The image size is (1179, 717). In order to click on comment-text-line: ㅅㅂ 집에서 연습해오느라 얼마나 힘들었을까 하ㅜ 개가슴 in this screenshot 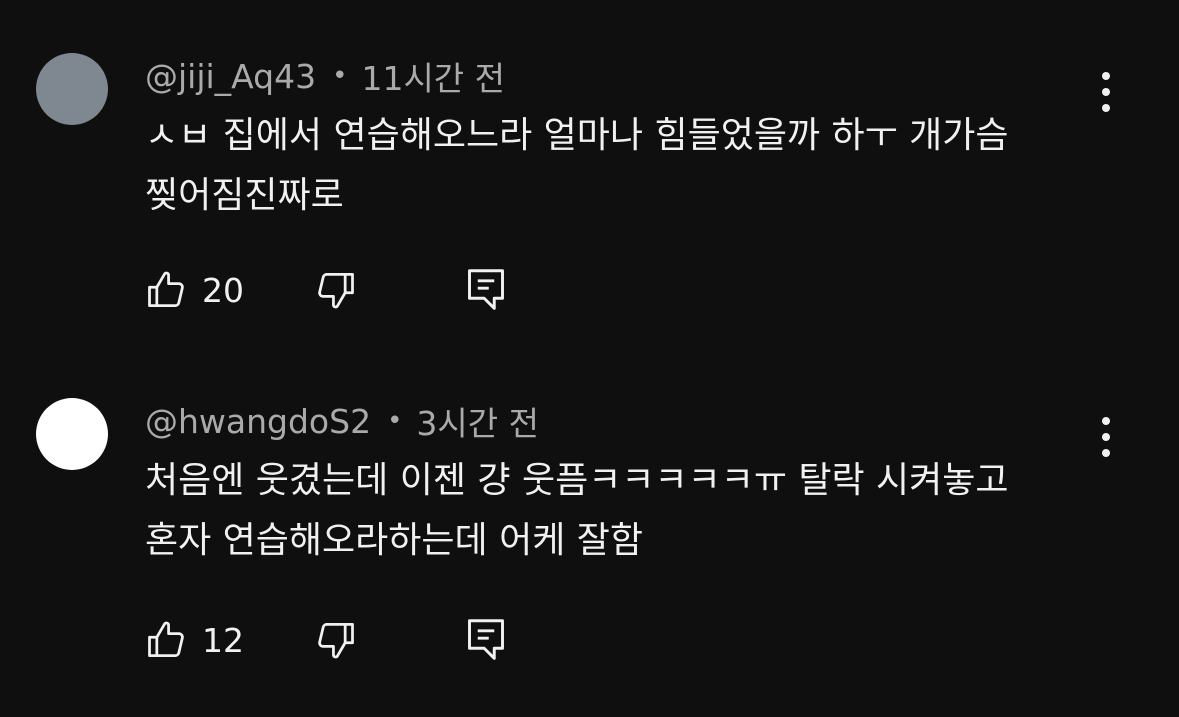, I will do `click(577, 135)`.